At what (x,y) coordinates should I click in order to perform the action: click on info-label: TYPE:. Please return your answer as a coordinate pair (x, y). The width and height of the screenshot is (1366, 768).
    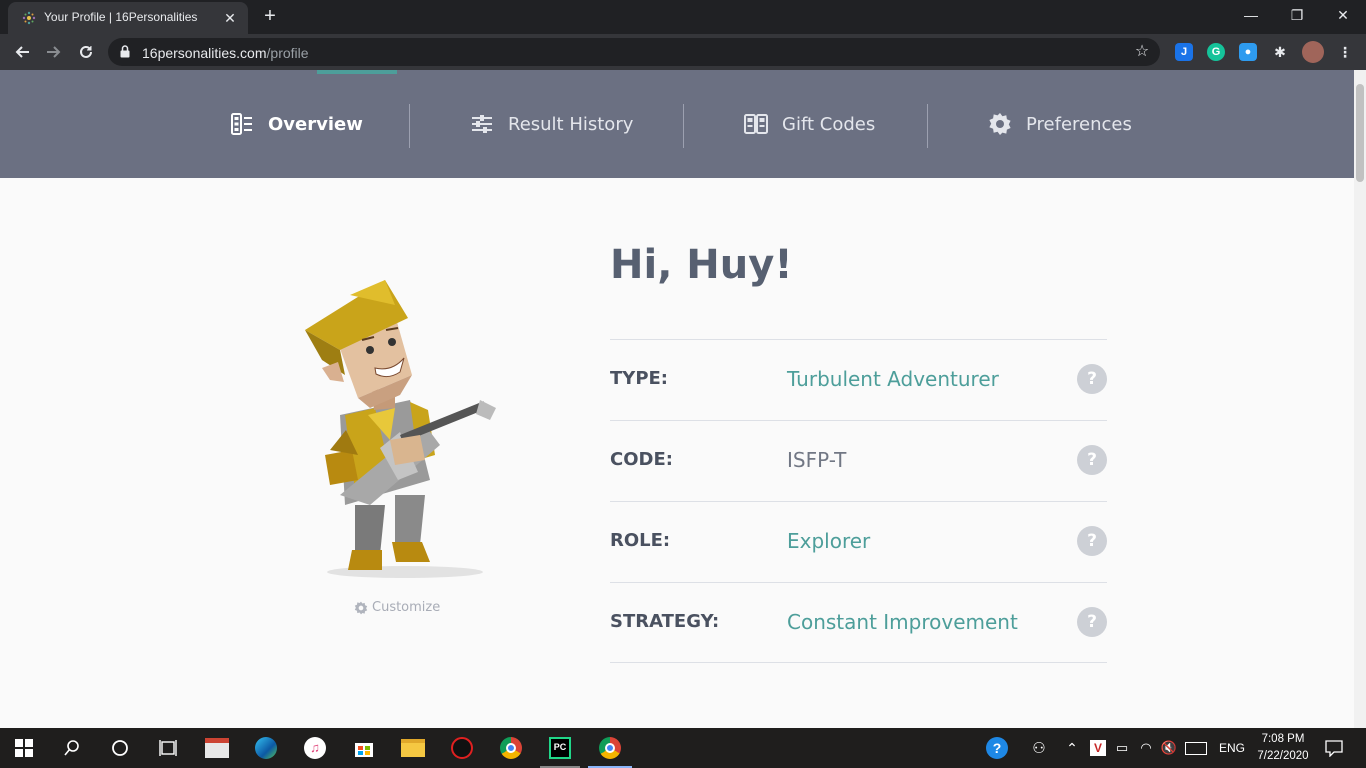
    Looking at the image, I should click on (639, 378).